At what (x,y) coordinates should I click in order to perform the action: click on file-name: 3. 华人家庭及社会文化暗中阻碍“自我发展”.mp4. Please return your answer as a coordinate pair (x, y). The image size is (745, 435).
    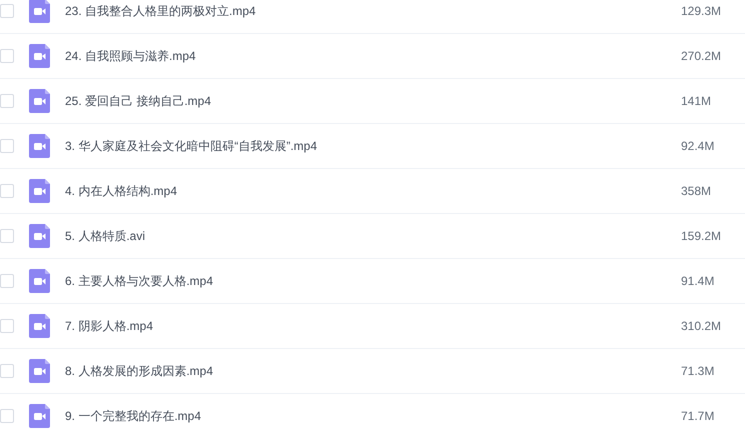
    Looking at the image, I should click on (191, 146).